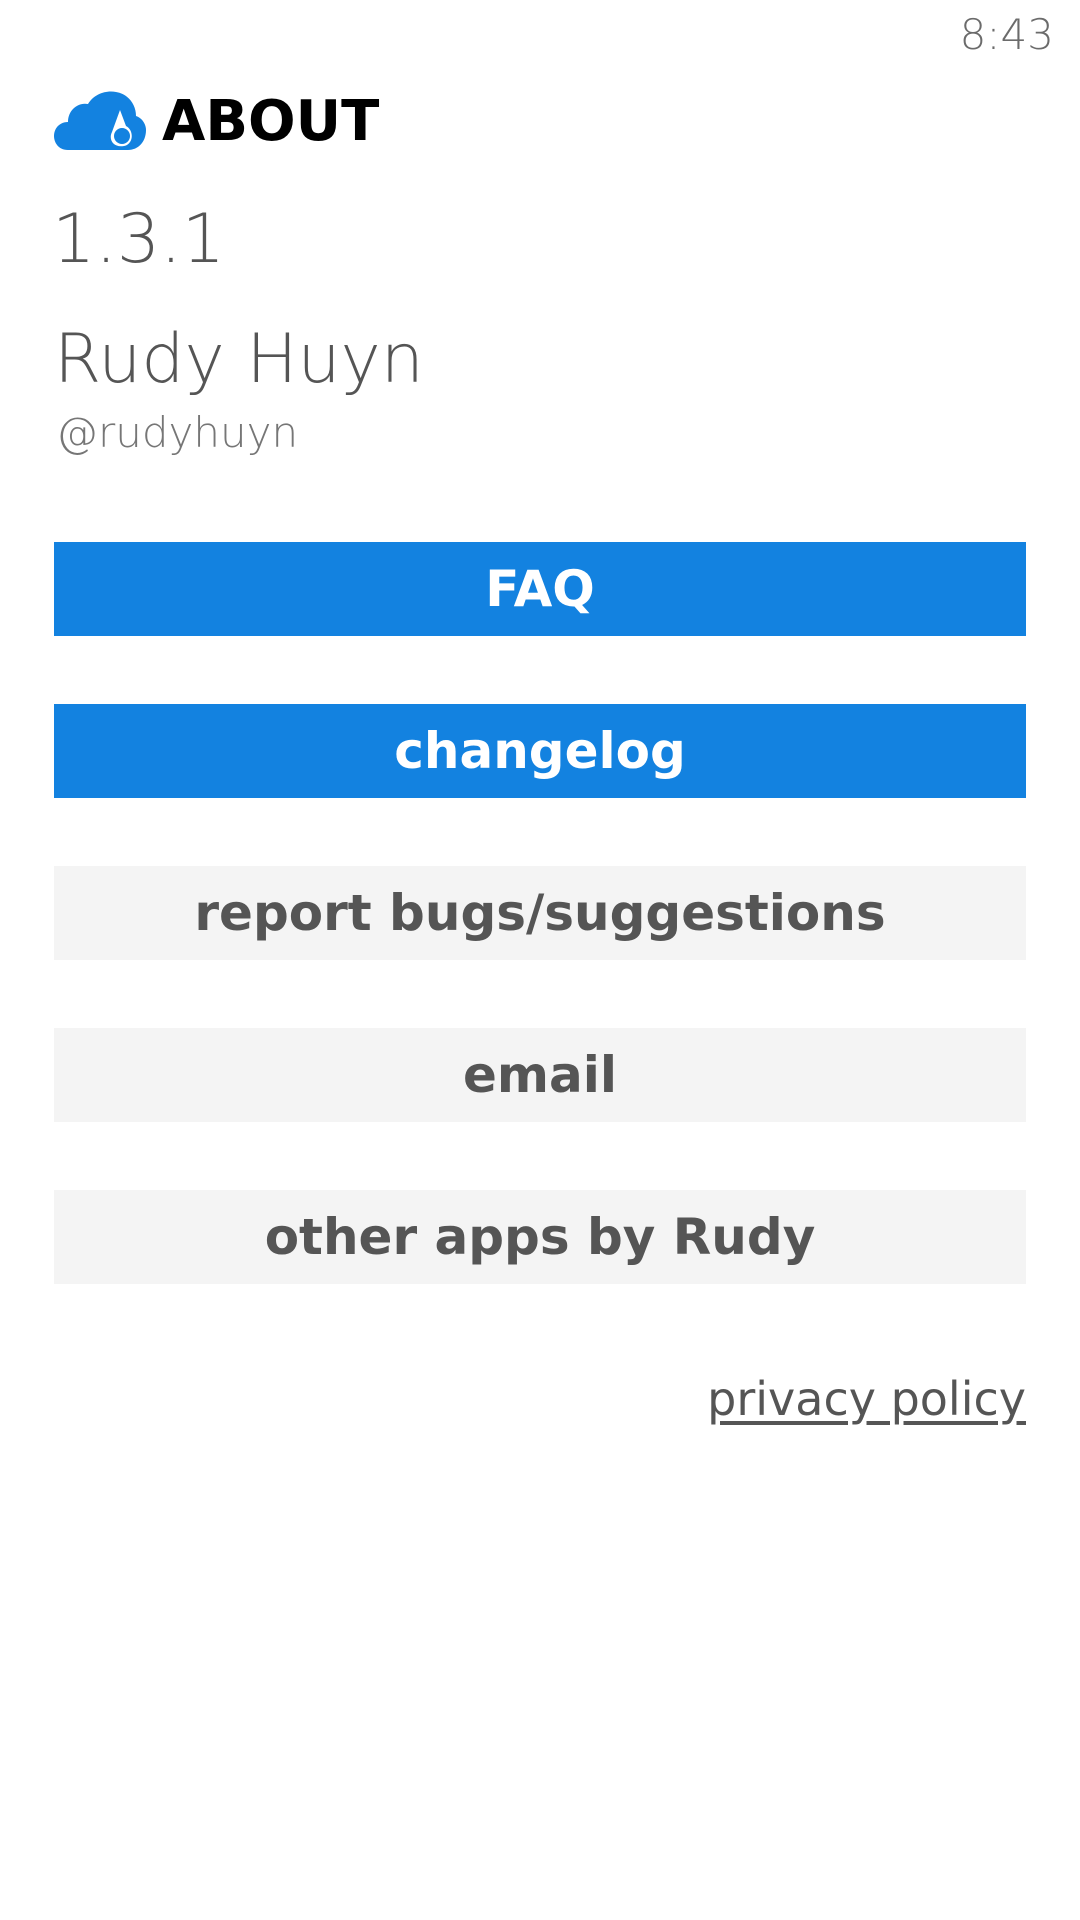 This screenshot has height=1920, width=1080. I want to click on page-title: ABOUT, so click(271, 121).